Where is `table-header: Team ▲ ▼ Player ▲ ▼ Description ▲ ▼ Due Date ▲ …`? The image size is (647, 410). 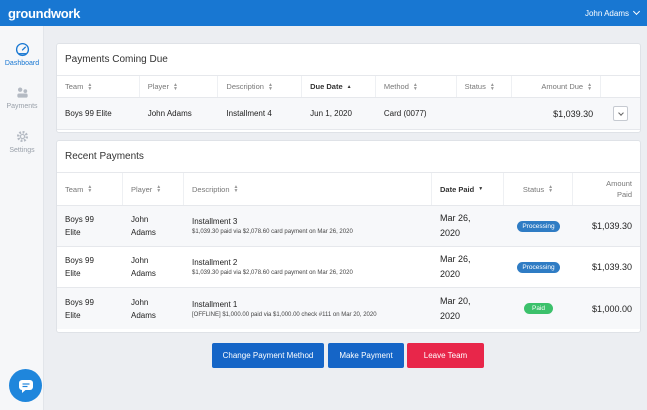
table-header: Team ▲ ▼ Player ▲ ▼ Description ▲ ▼ Due Date ▲ … is located at coordinates (348, 87).